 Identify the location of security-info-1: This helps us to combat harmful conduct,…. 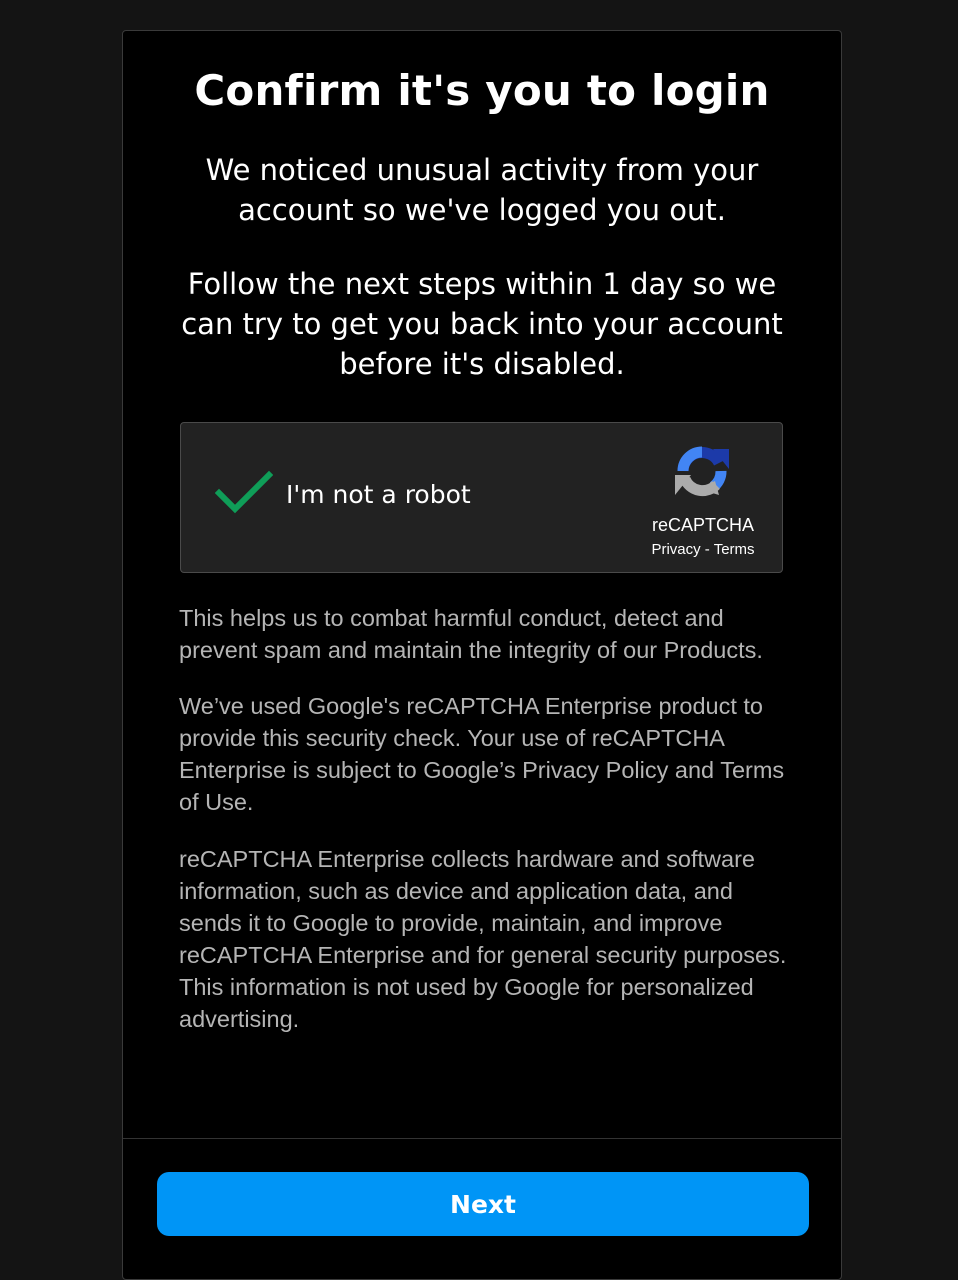
(471, 634).